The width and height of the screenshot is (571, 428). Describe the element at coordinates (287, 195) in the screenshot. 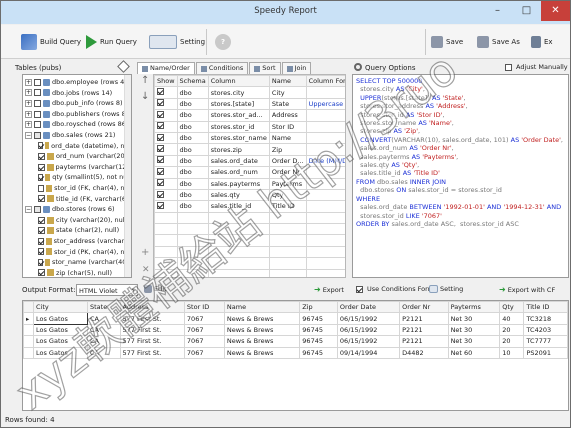

I see `grid-cell: Qty` at that location.